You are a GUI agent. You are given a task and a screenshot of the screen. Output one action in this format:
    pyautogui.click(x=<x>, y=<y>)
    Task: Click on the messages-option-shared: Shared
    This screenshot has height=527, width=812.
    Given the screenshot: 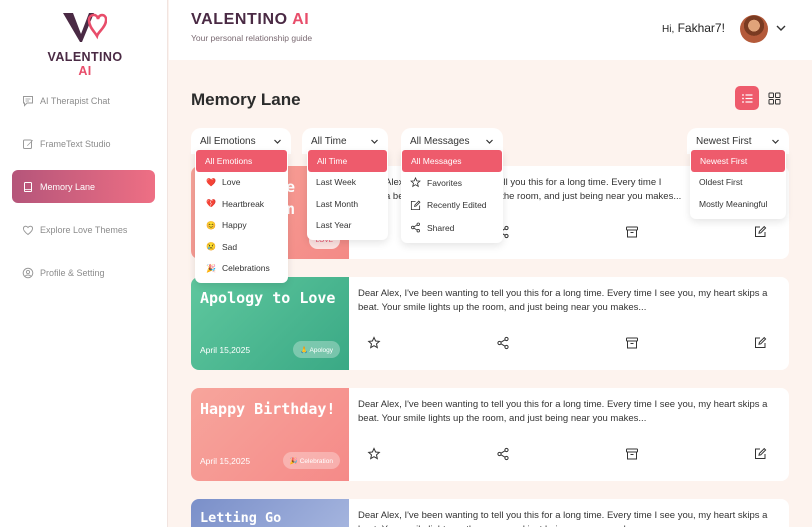 What is the action you would take?
    pyautogui.click(x=452, y=228)
    